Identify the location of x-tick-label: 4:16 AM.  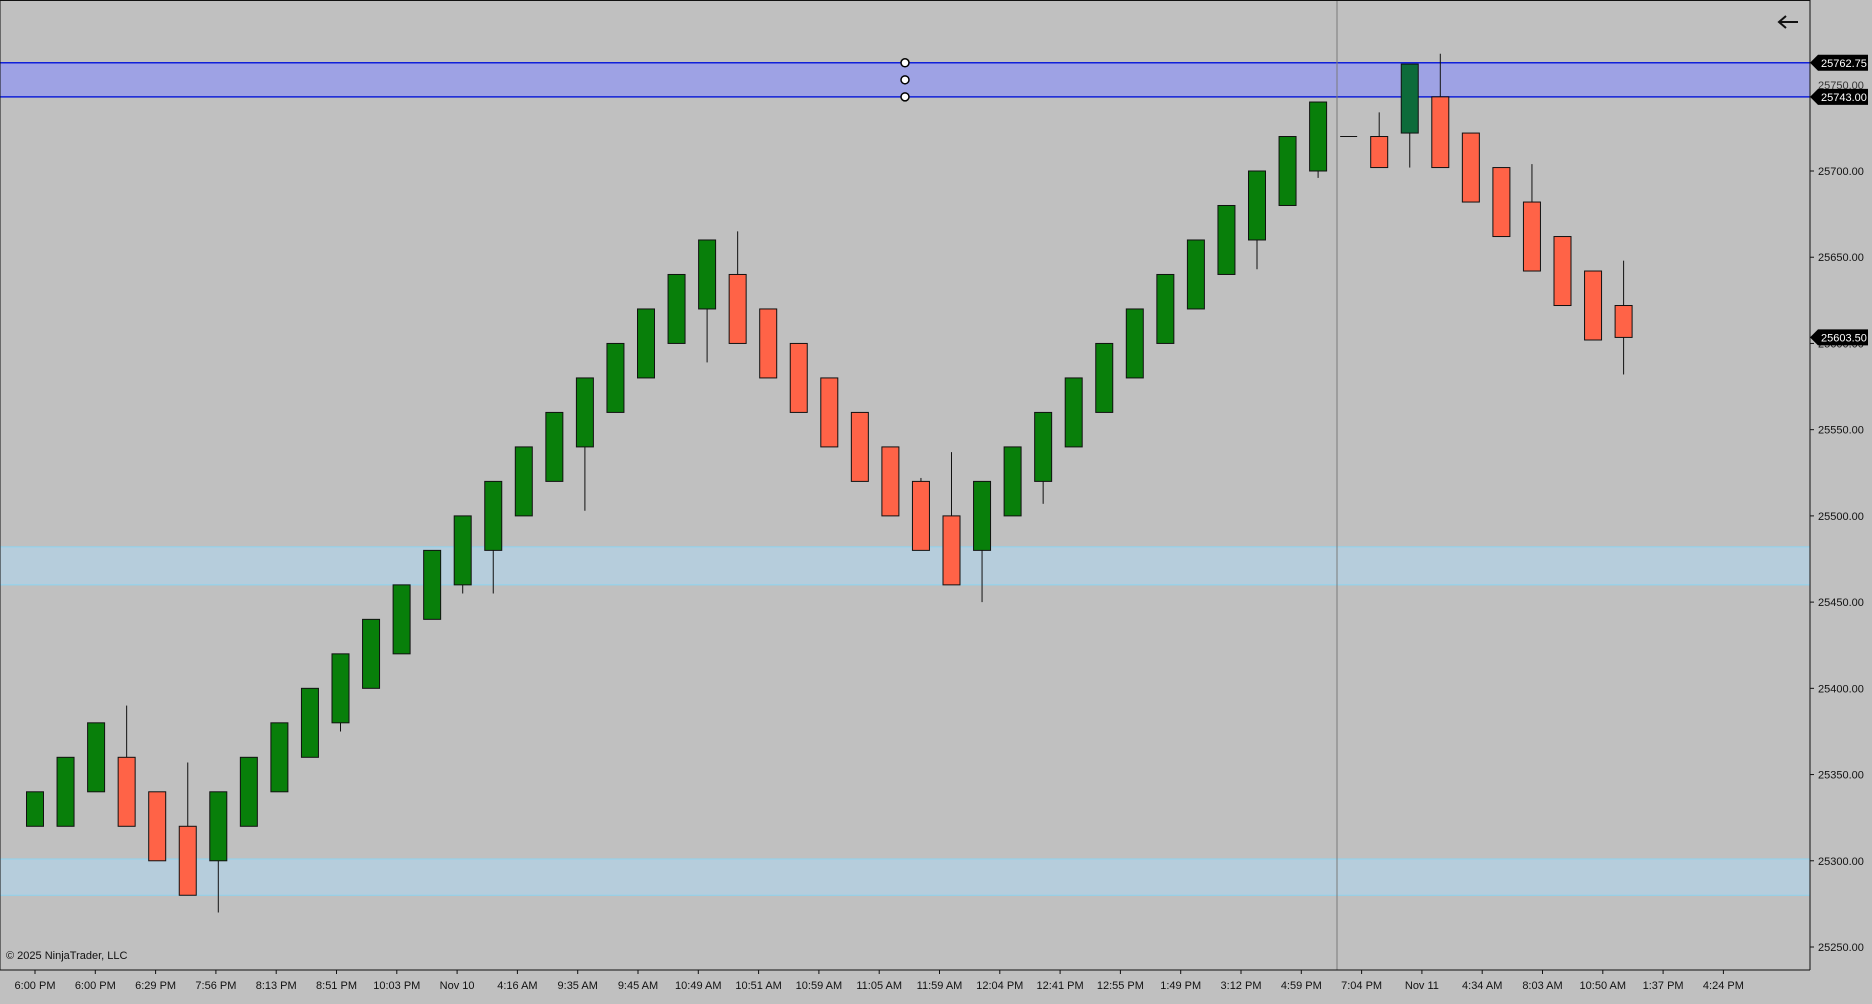
(517, 986).